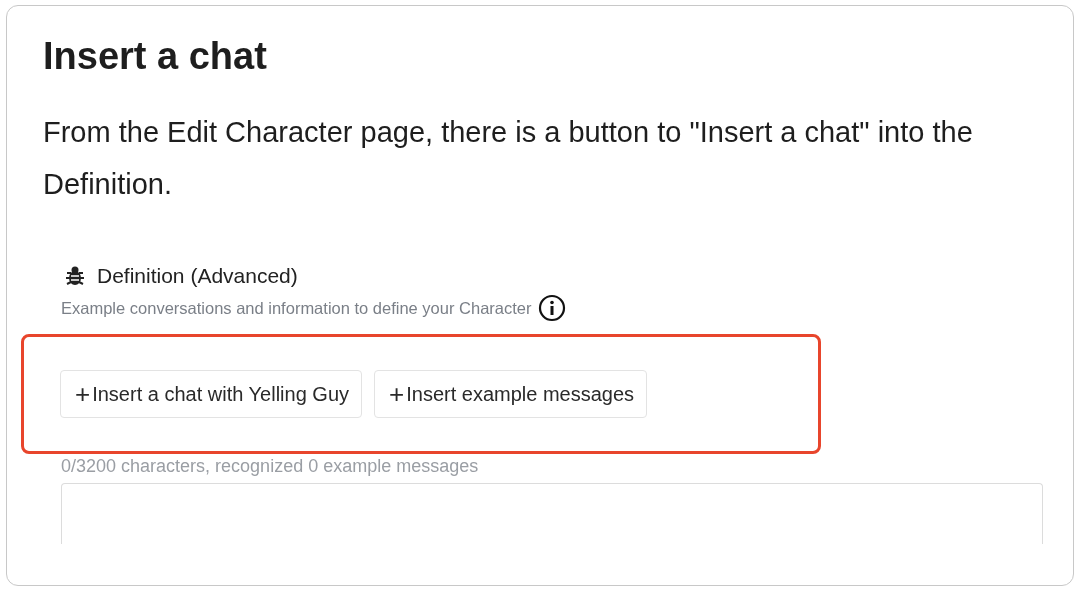  Describe the element at coordinates (211, 394) in the screenshot. I see `insert-button: +Insert a chat with Yelling Guy` at that location.